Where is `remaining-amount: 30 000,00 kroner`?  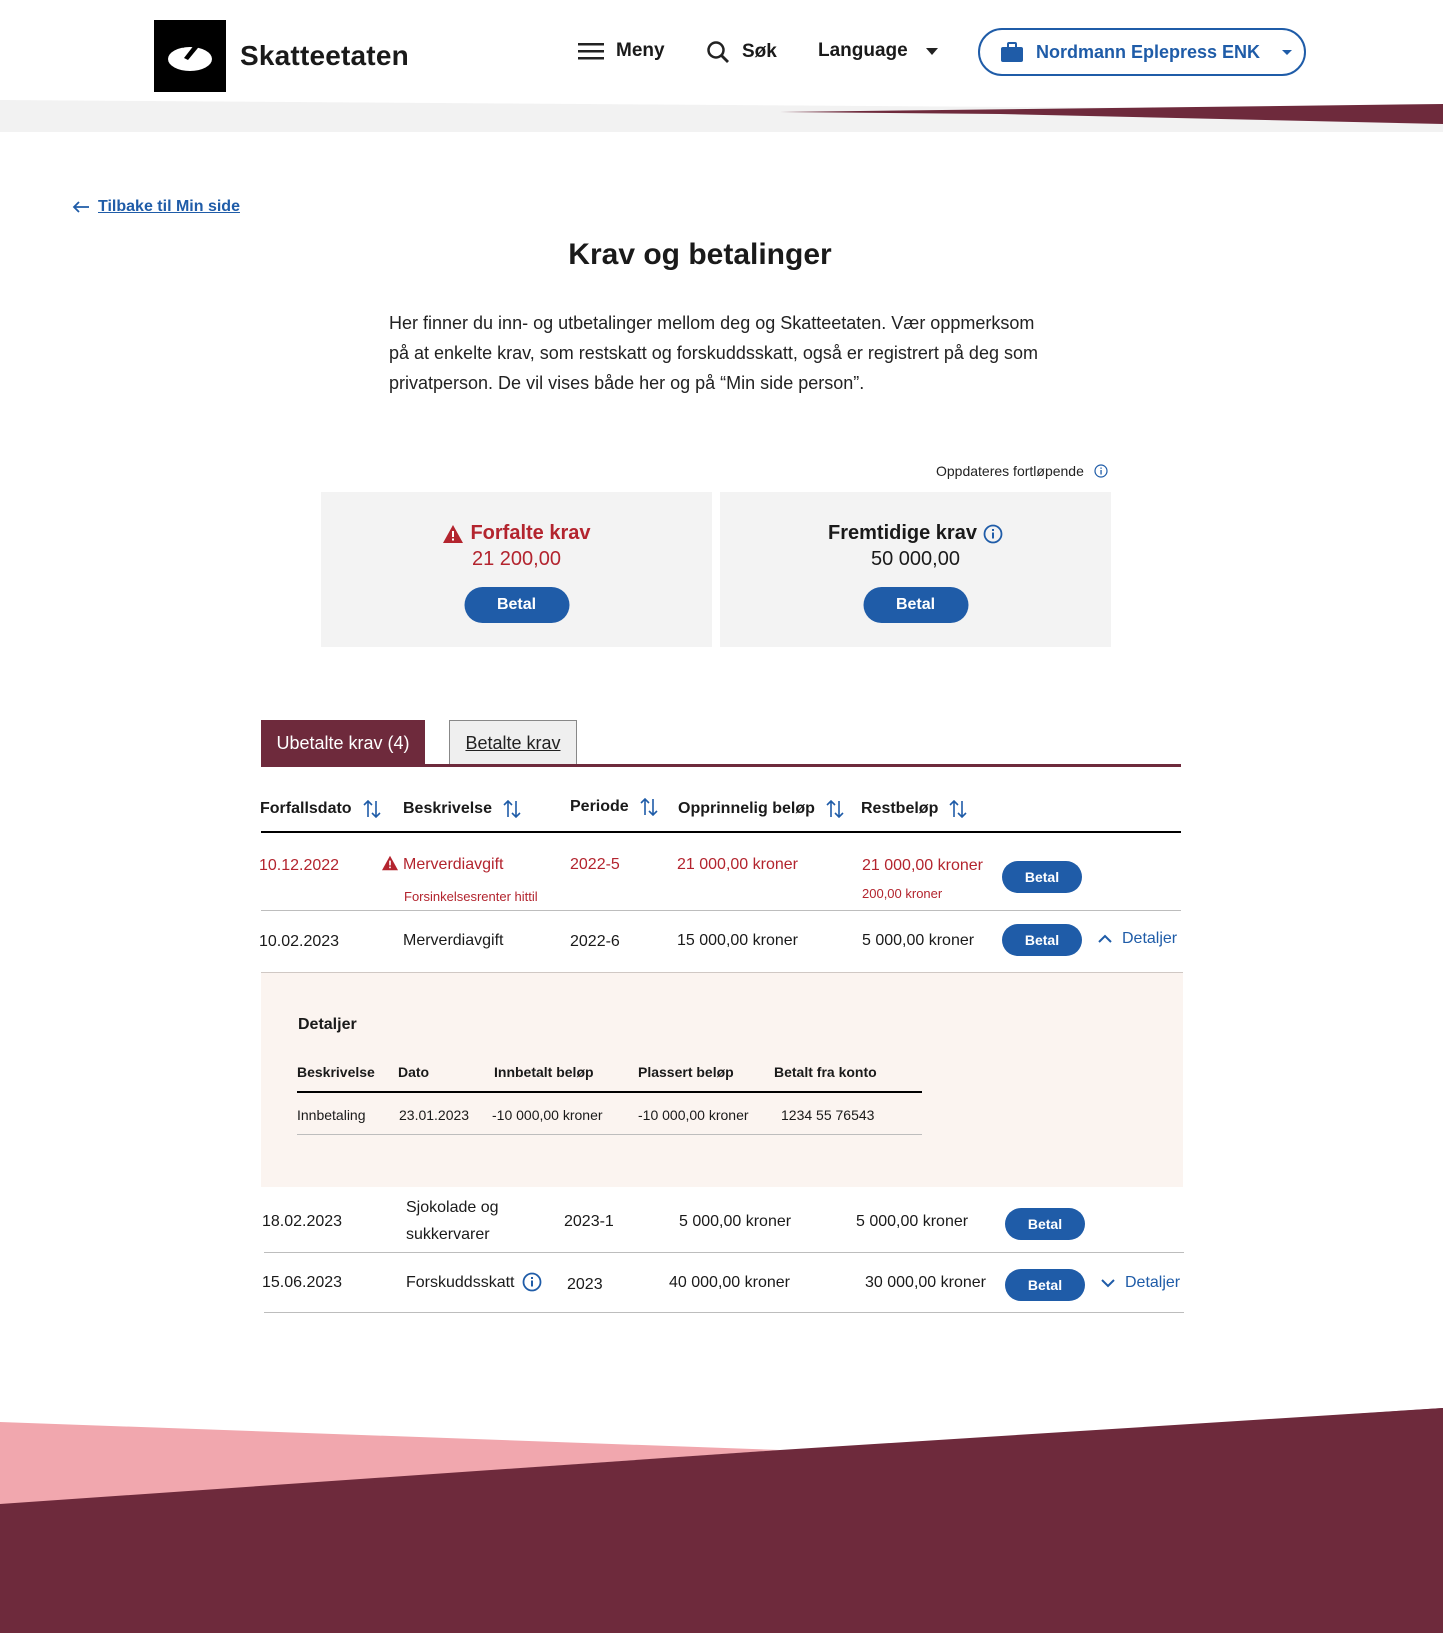
remaining-amount: 30 000,00 kroner is located at coordinates (925, 1282).